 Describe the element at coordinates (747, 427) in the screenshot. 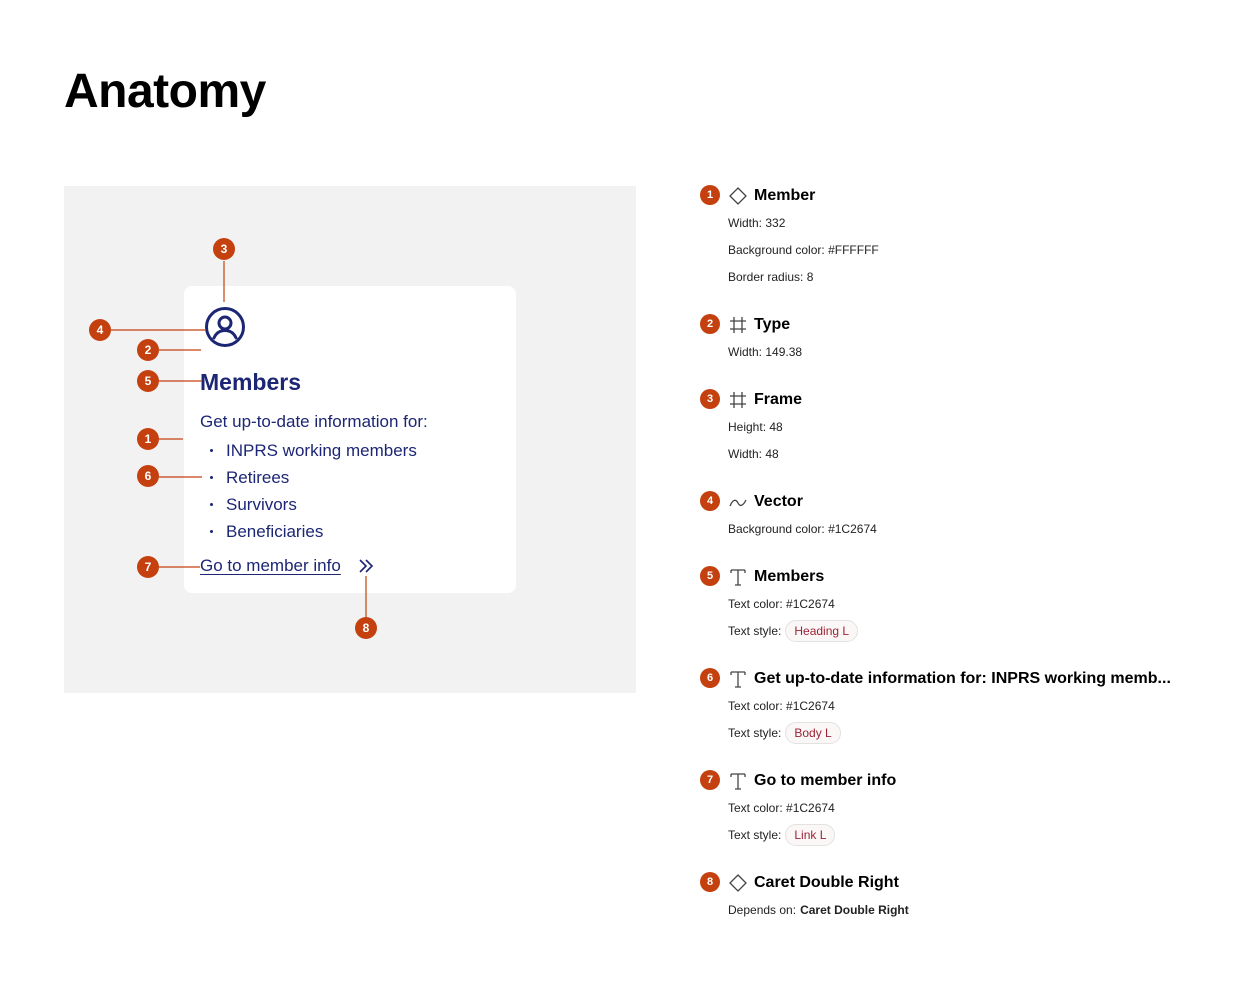

I see `property-label: Height:` at that location.